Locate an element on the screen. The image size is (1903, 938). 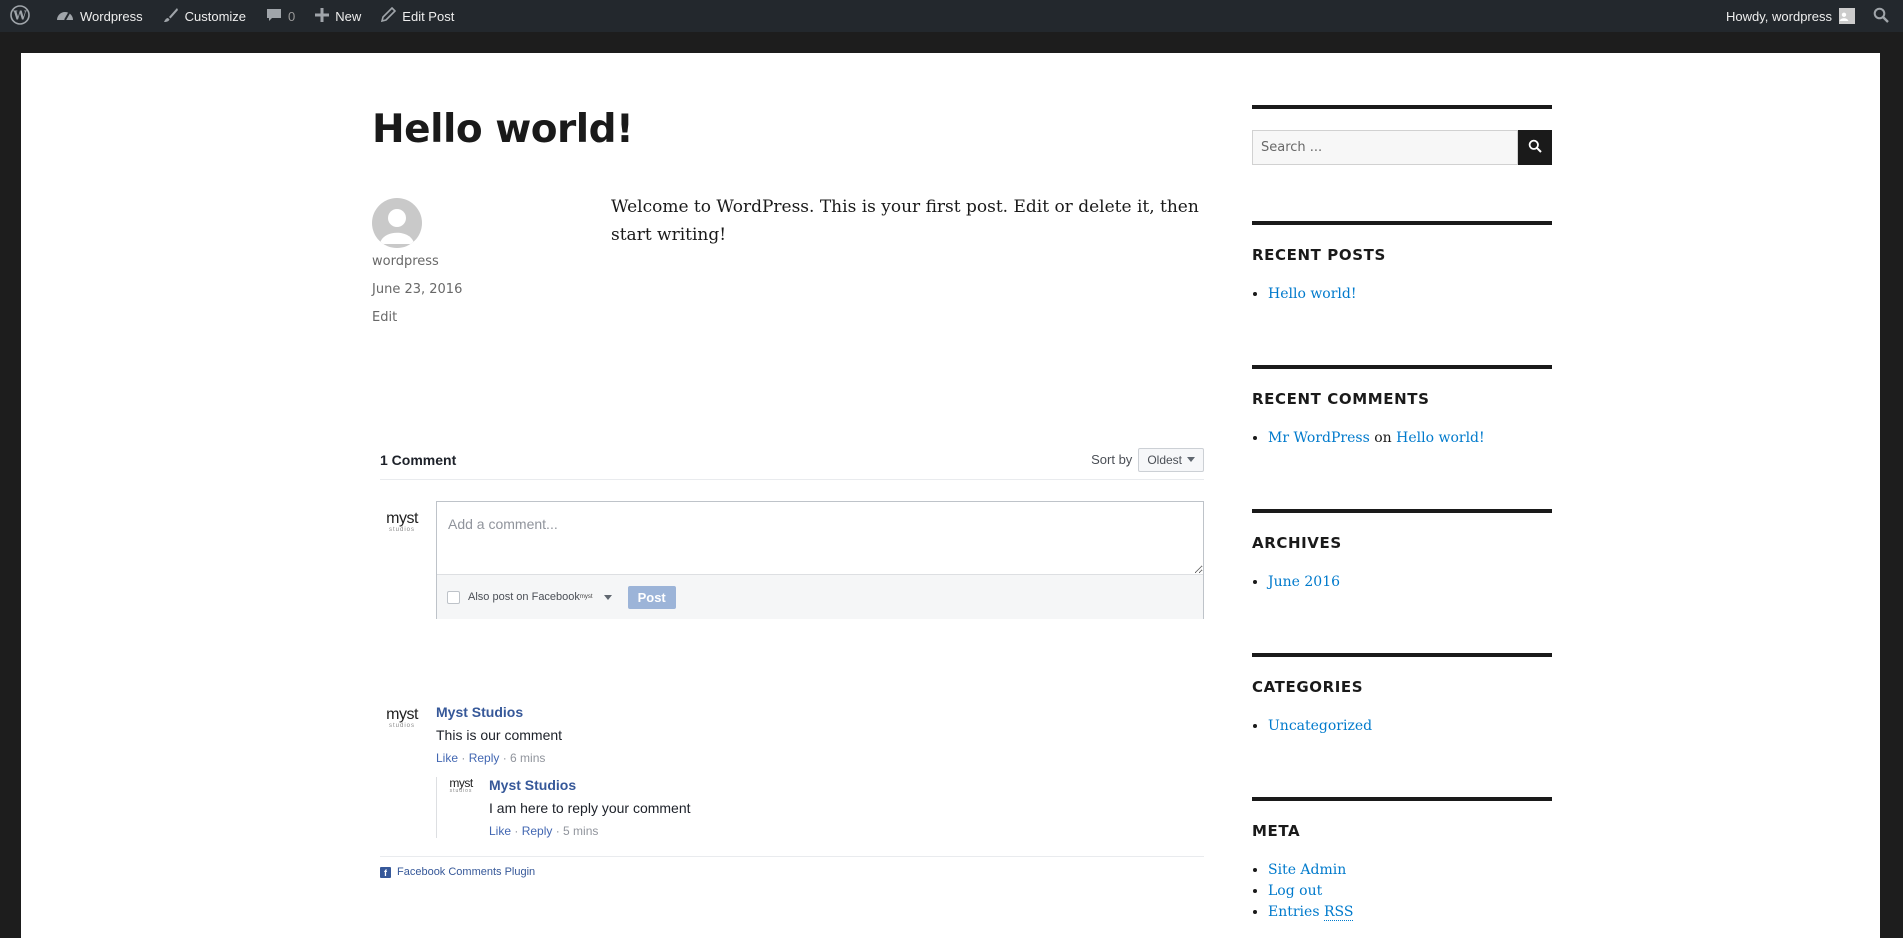
meta-widget: META Site Admin Log out Entries RSS is located at coordinates (1402, 860).